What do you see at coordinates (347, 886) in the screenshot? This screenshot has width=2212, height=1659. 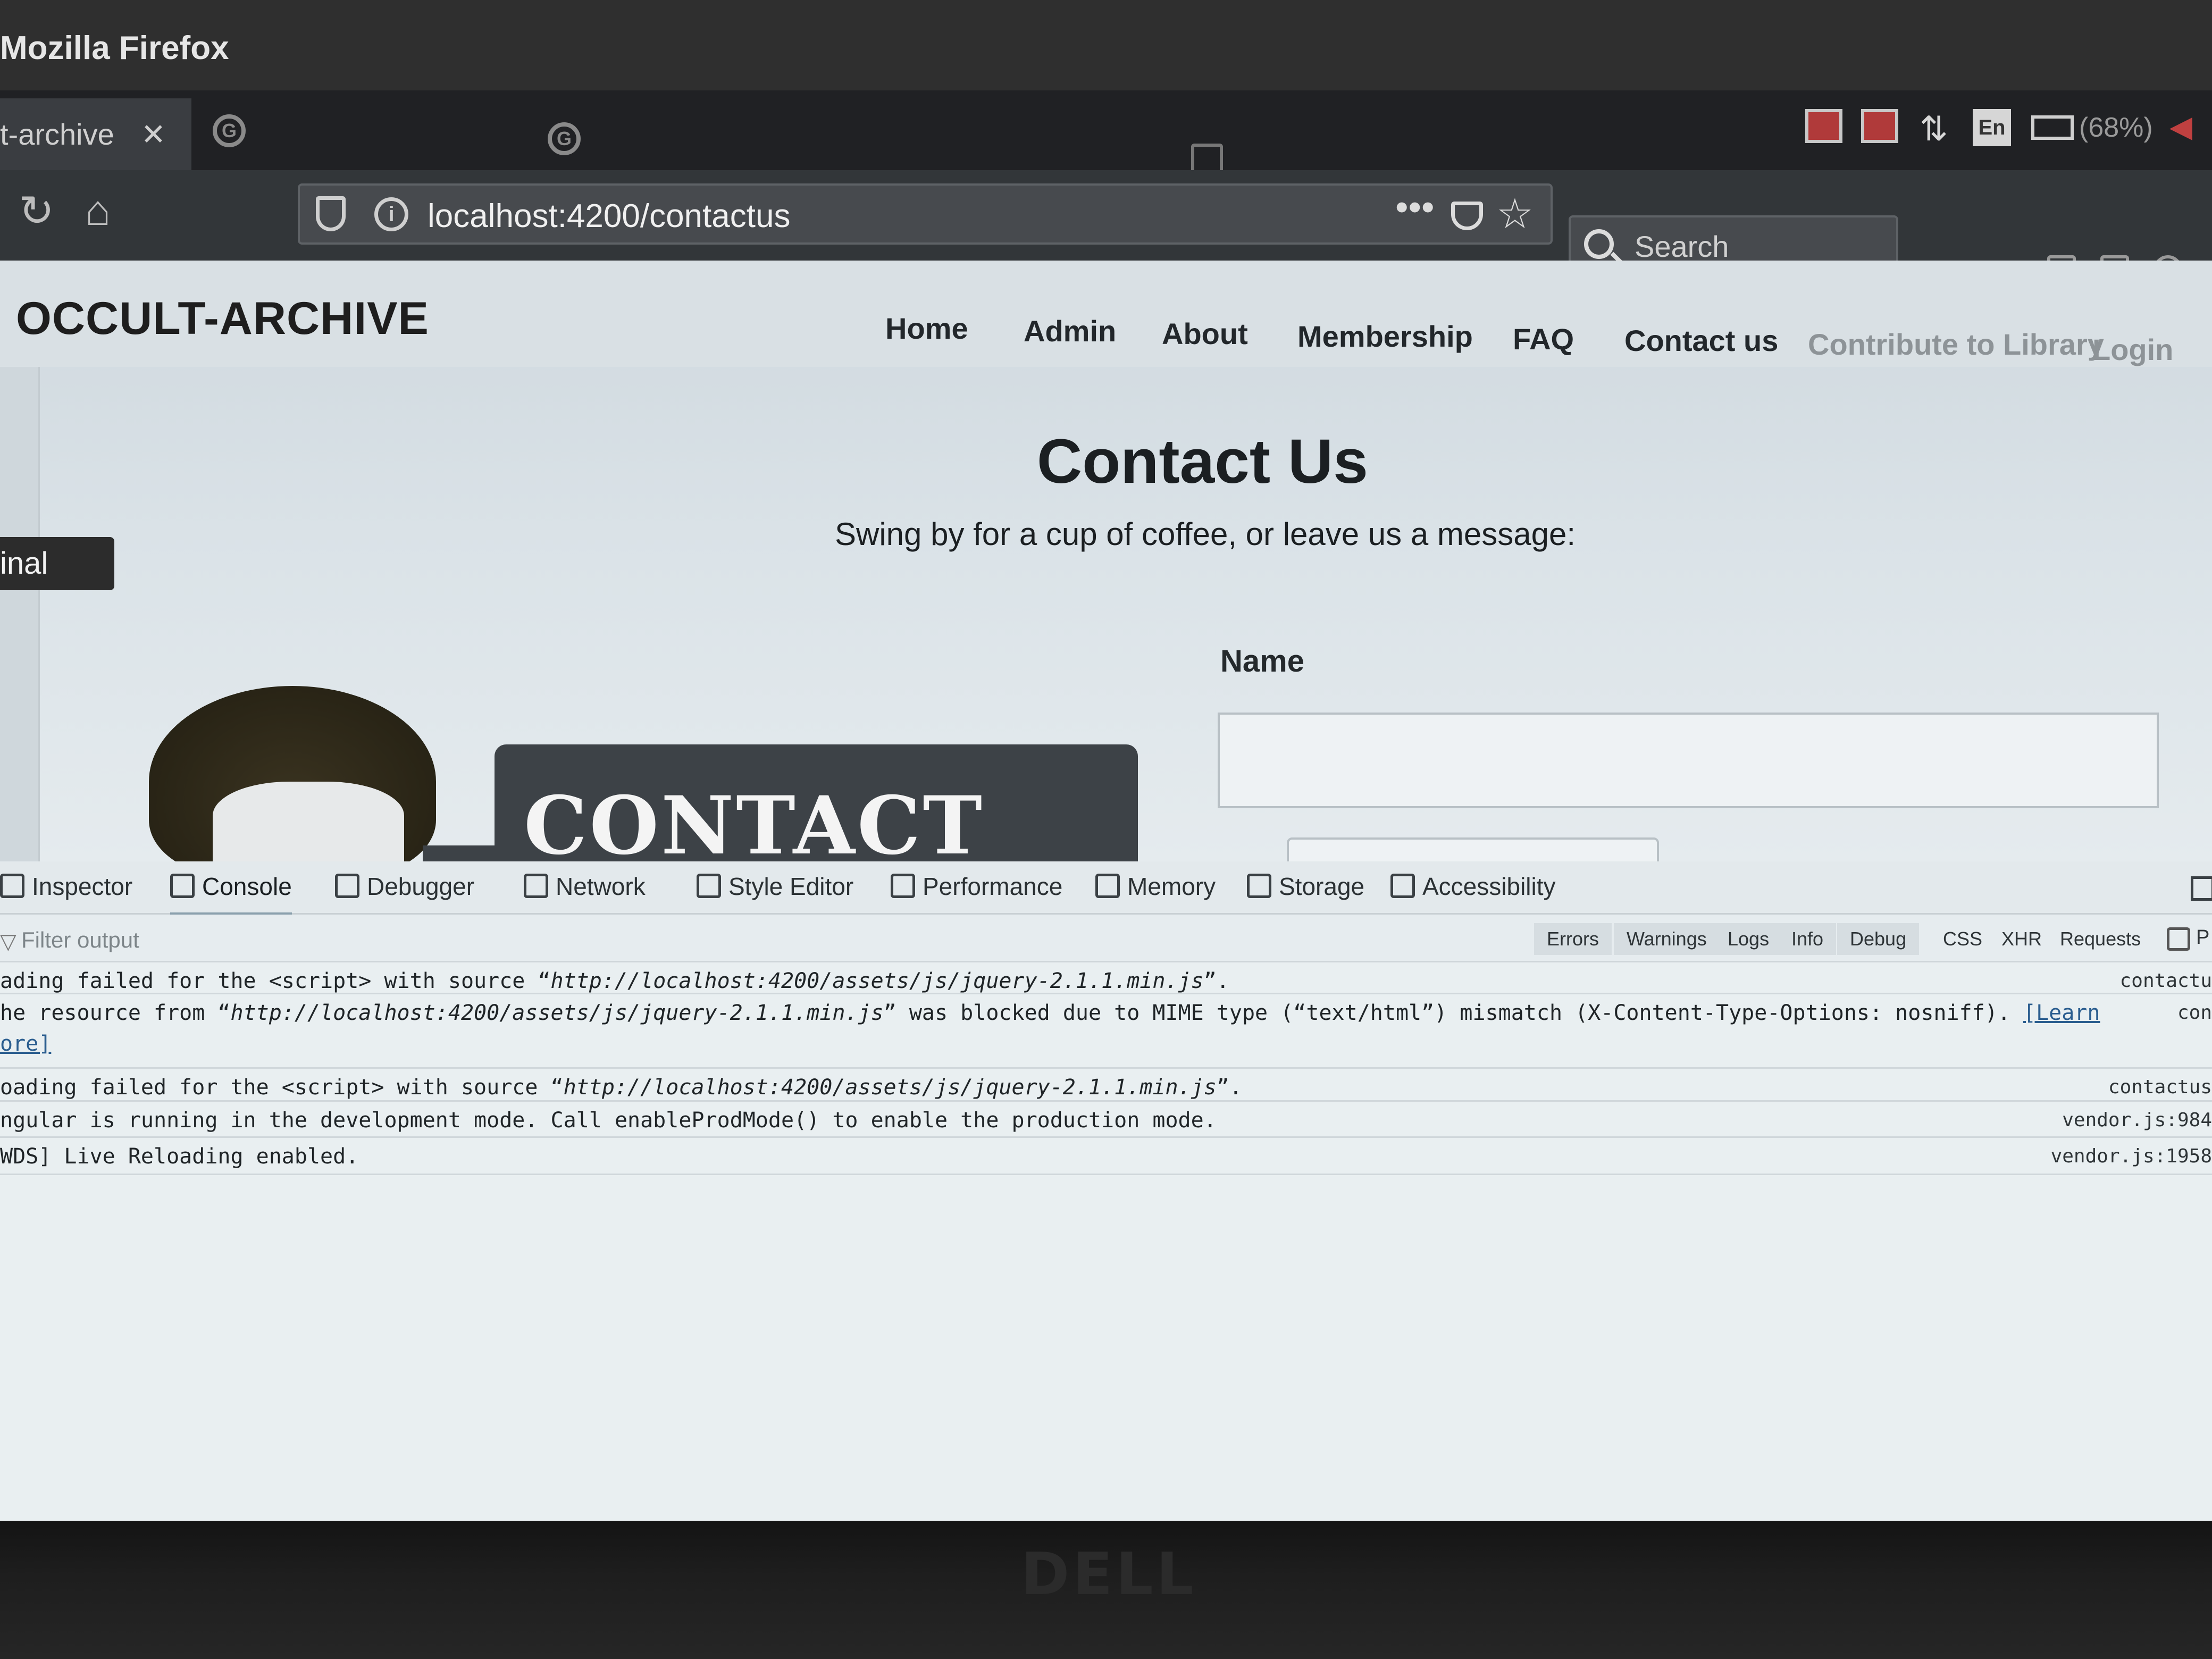 I see `debugger-icon` at bounding box center [347, 886].